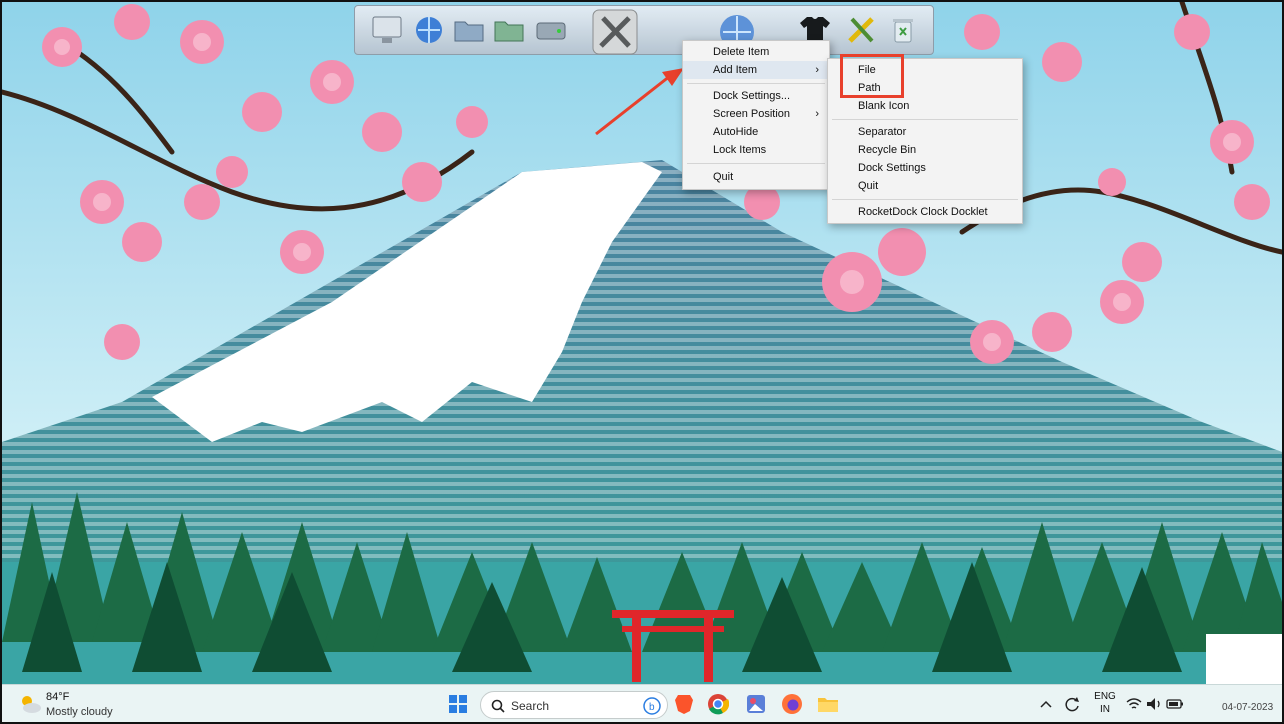 The height and width of the screenshot is (724, 1284). Describe the element at coordinates (925, 168) in the screenshot. I see `submenu-item-dock-settings: Dock Settings` at that location.